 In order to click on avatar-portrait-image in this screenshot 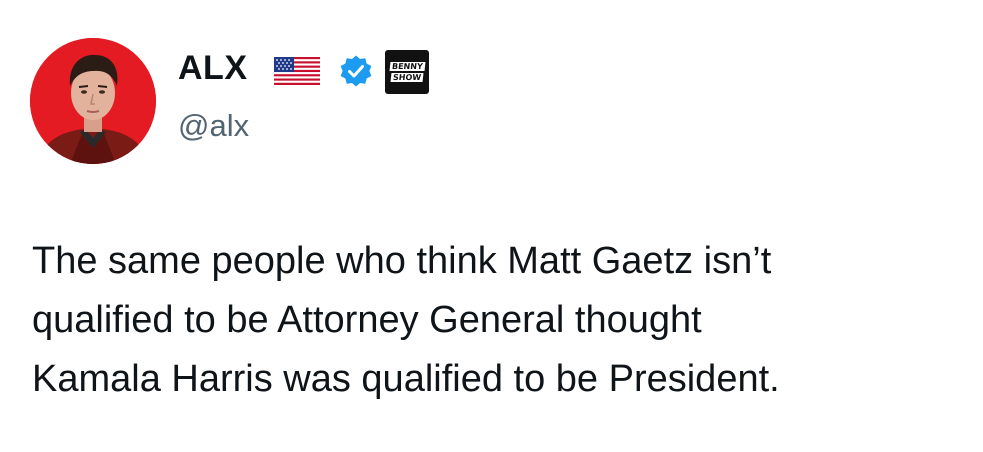, I will do `click(93, 101)`.